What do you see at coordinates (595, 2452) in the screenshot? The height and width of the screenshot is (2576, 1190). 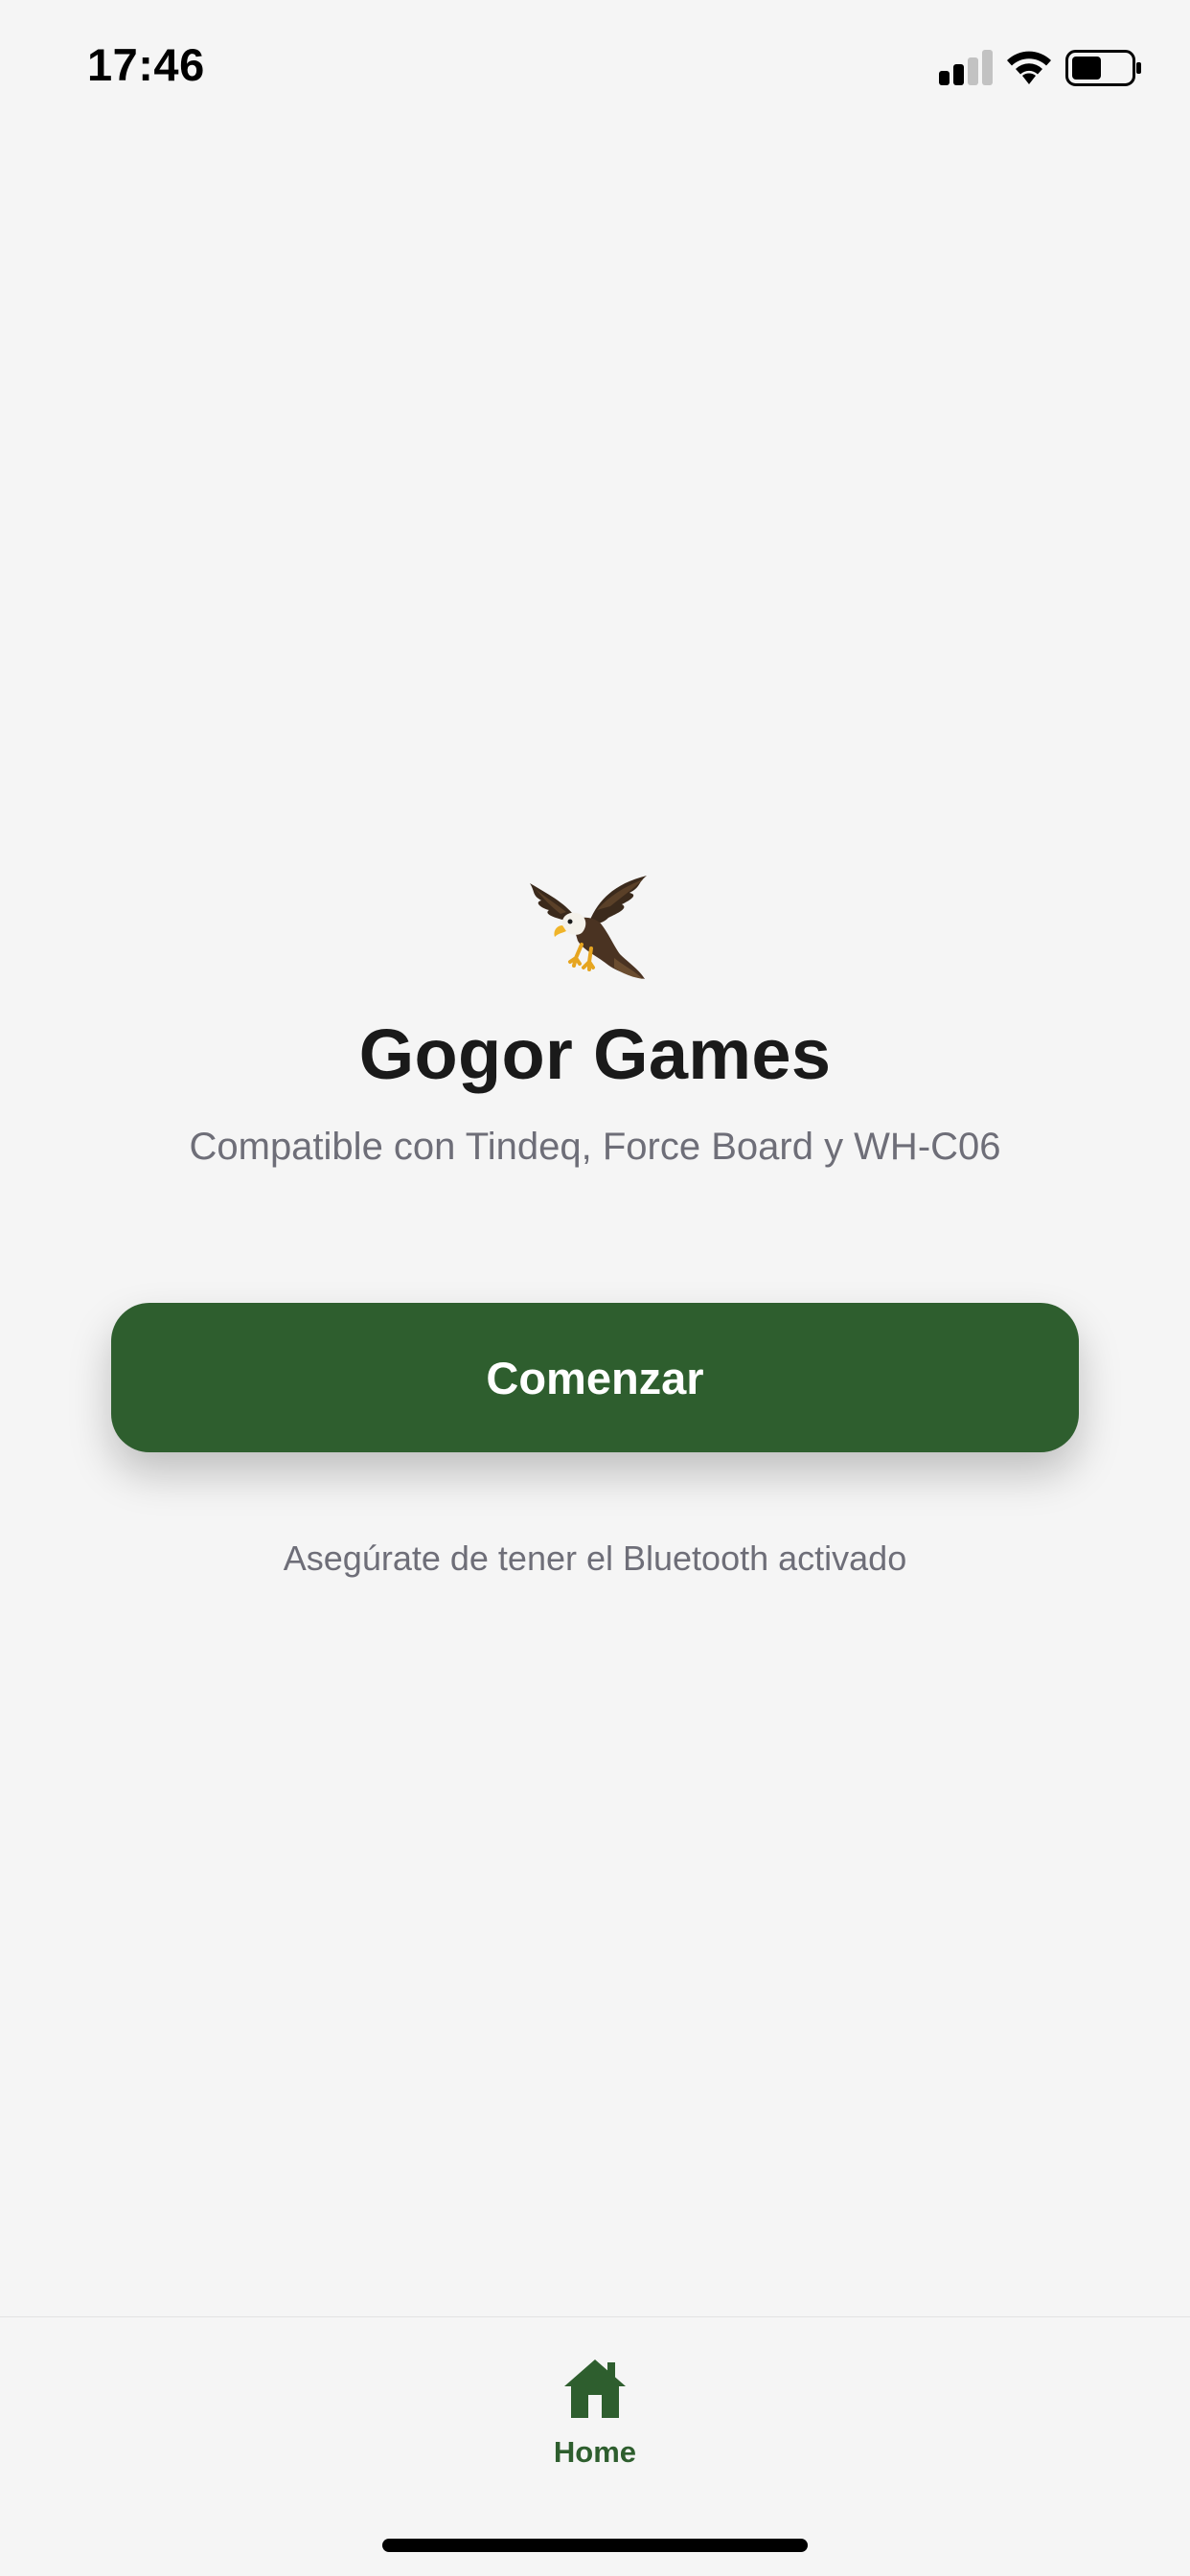 I see `tab-home-label: Home` at bounding box center [595, 2452].